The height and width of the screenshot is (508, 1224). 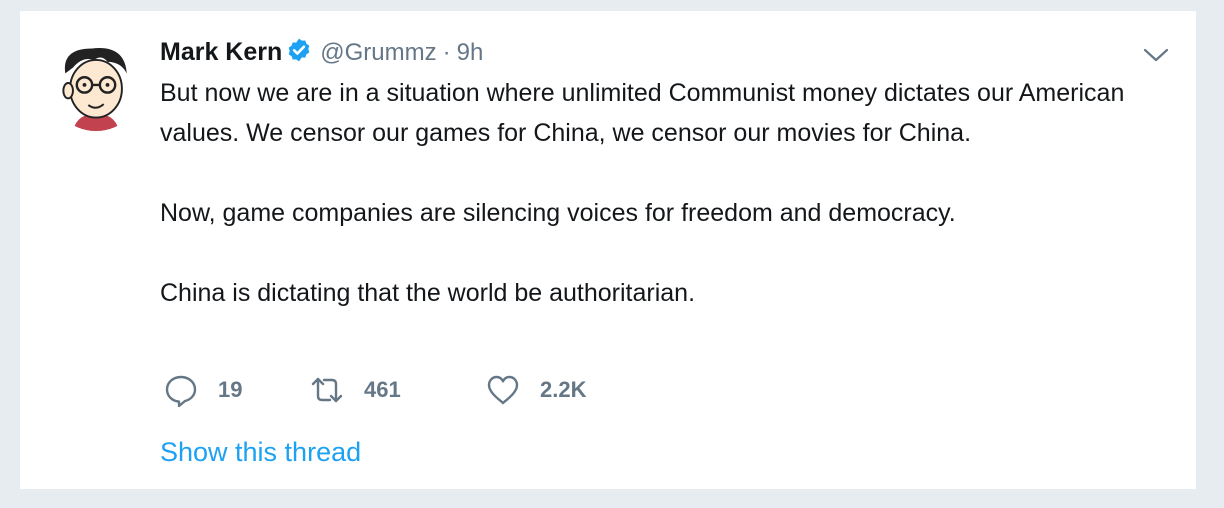 I want to click on retweet-button: 461, so click(x=398, y=390).